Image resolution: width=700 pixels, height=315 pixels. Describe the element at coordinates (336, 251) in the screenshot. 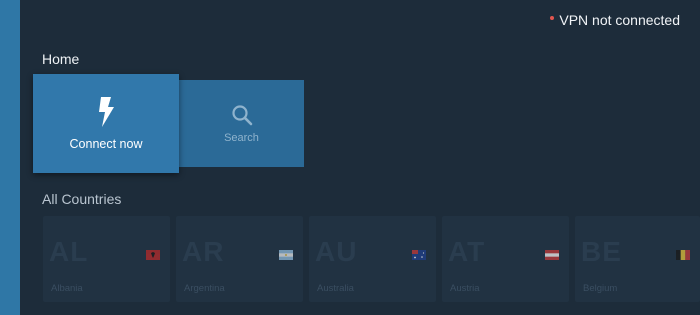

I see `country-code: AU` at that location.